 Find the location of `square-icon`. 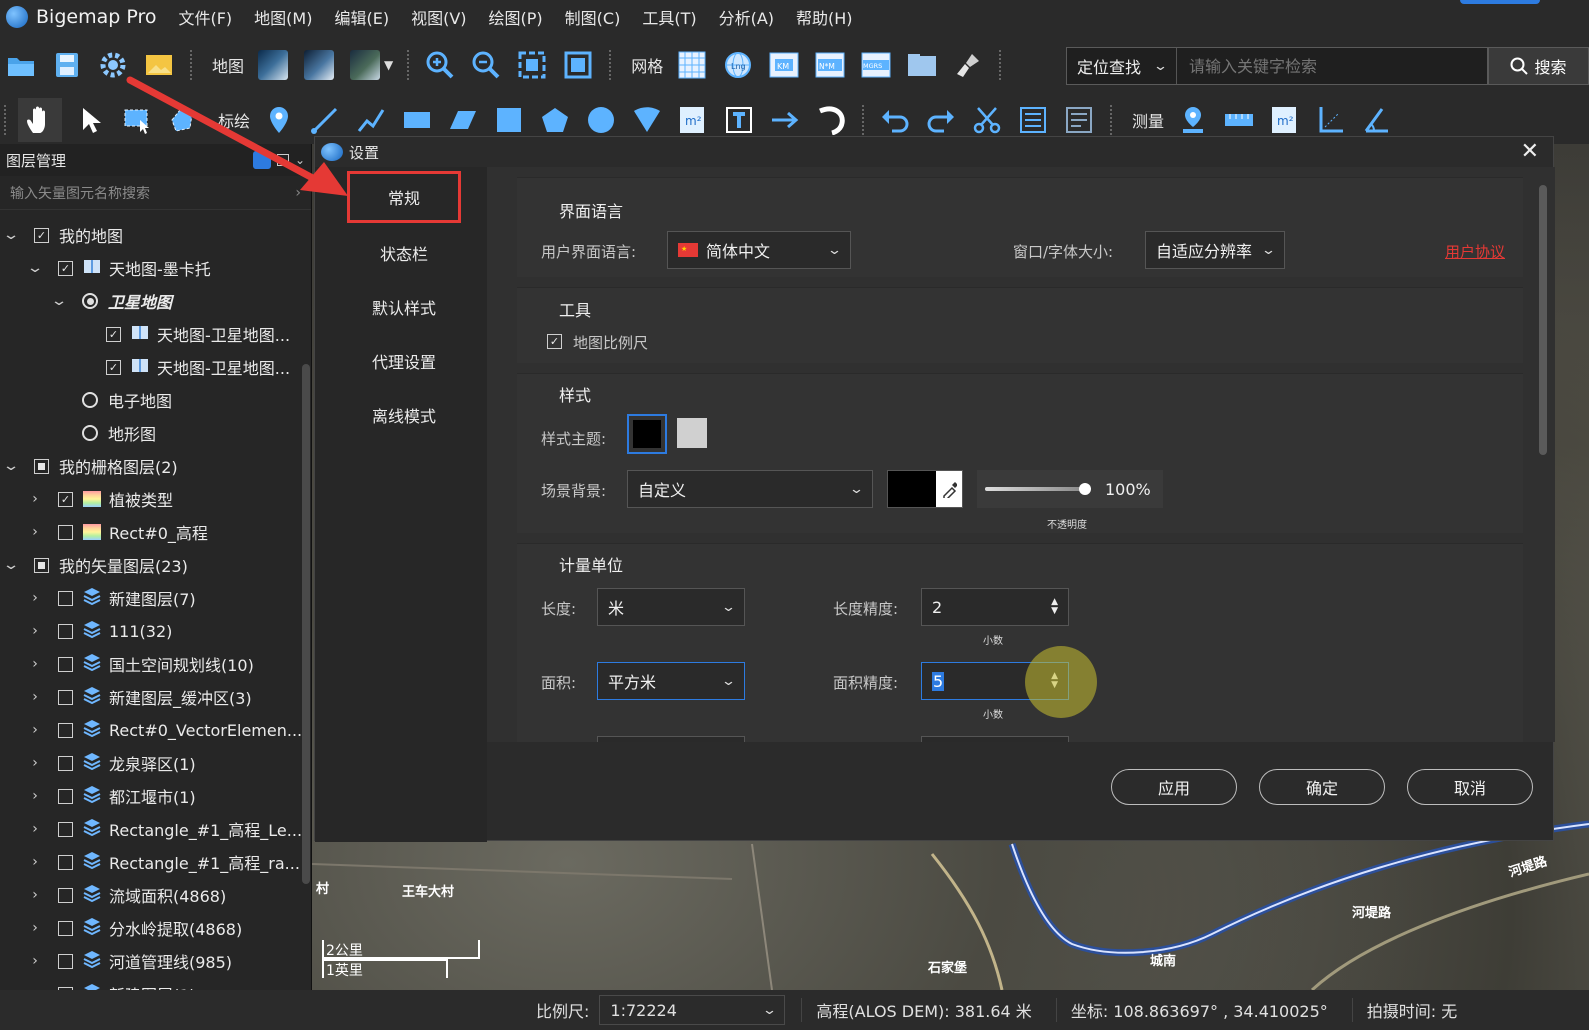

square-icon is located at coordinates (509, 120).